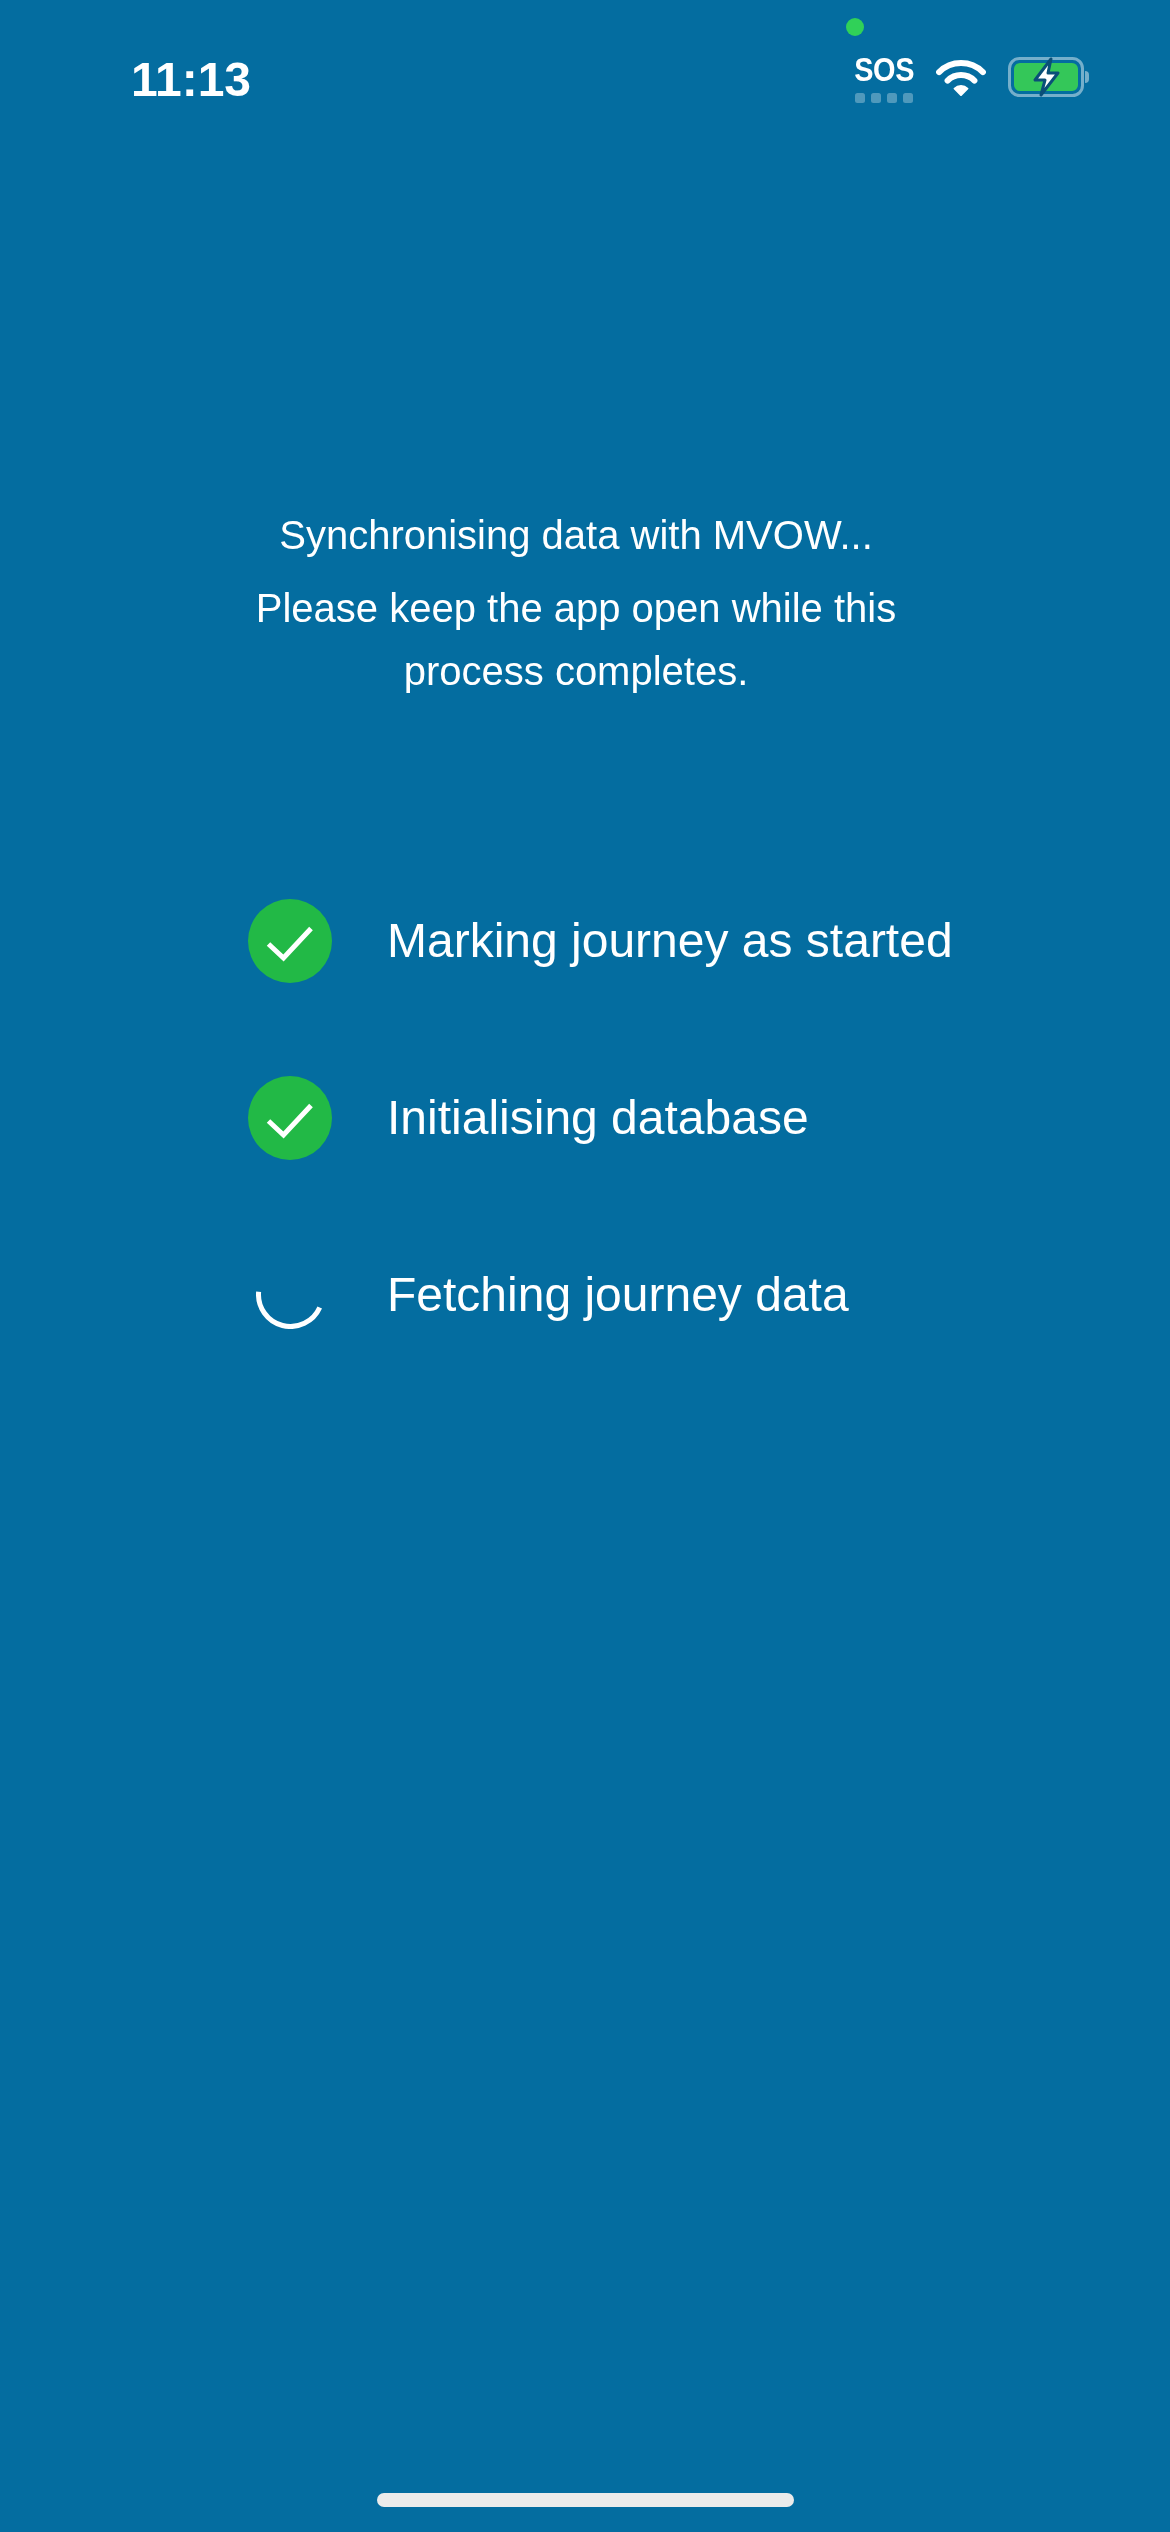 This screenshot has height=2532, width=1170. What do you see at coordinates (191, 80) in the screenshot?
I see `status-time: 11:13` at bounding box center [191, 80].